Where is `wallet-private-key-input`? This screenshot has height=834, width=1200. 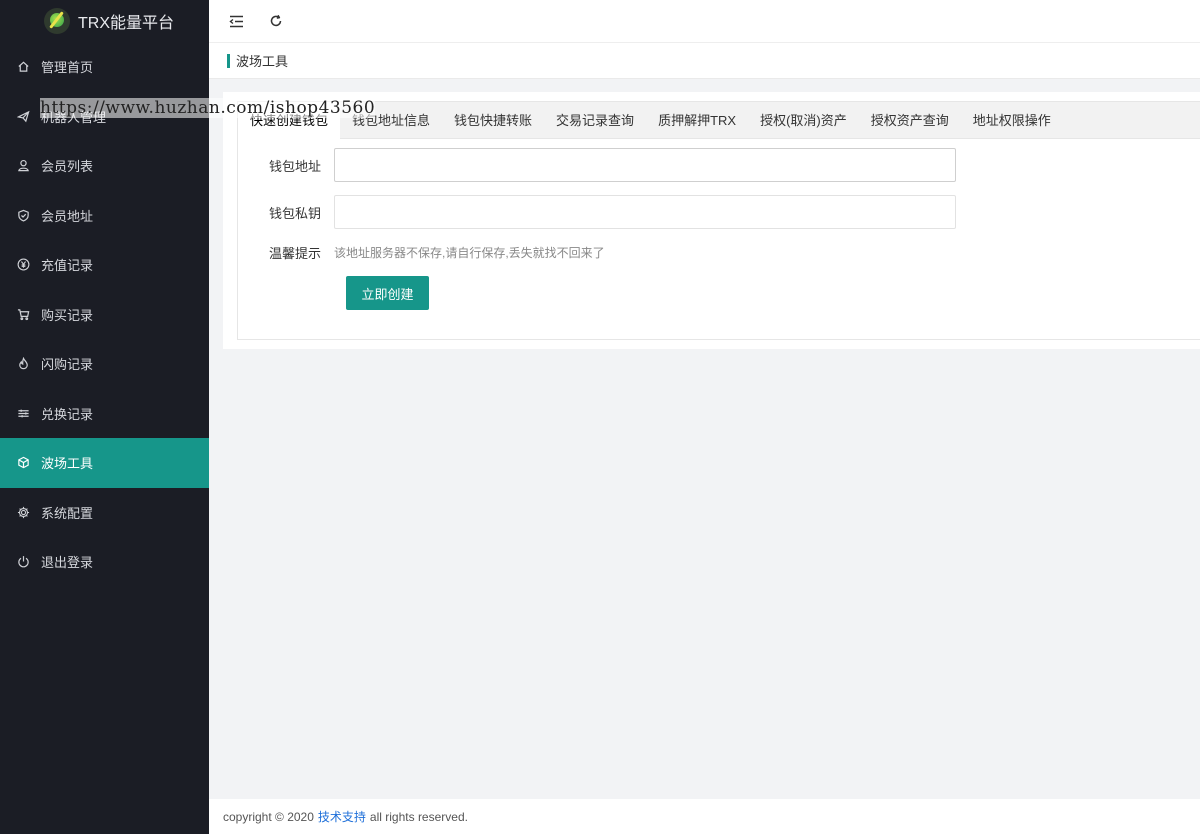 wallet-private-key-input is located at coordinates (645, 212).